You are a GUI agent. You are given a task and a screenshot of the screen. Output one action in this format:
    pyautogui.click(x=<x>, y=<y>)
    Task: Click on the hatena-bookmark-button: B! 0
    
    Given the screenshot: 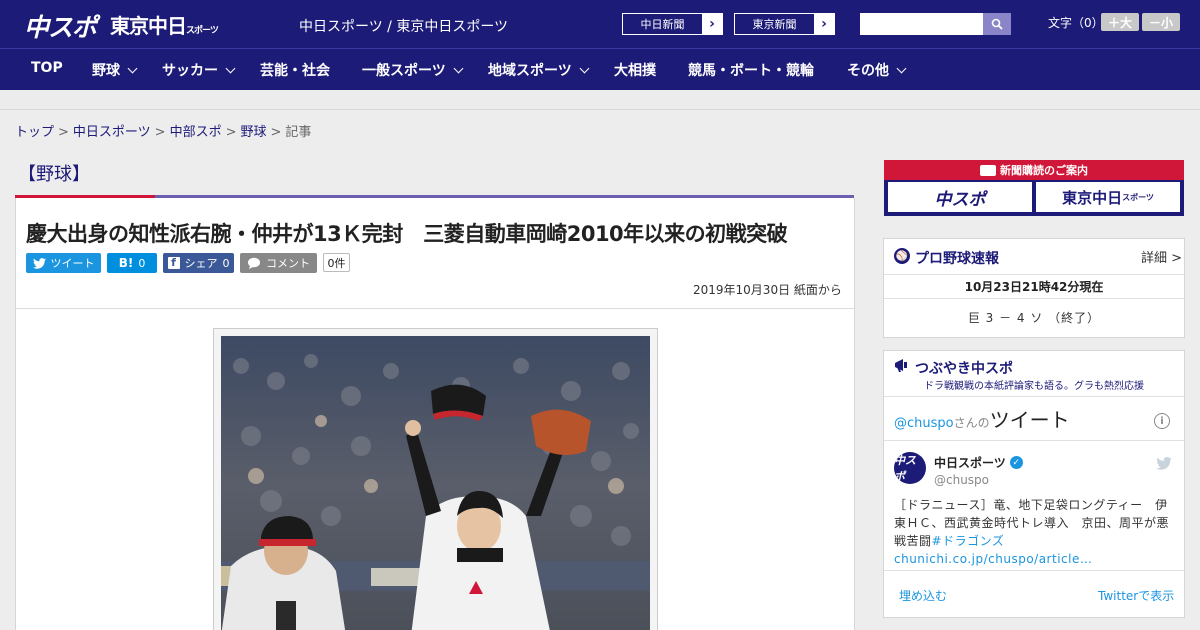 What is the action you would take?
    pyautogui.click(x=132, y=263)
    